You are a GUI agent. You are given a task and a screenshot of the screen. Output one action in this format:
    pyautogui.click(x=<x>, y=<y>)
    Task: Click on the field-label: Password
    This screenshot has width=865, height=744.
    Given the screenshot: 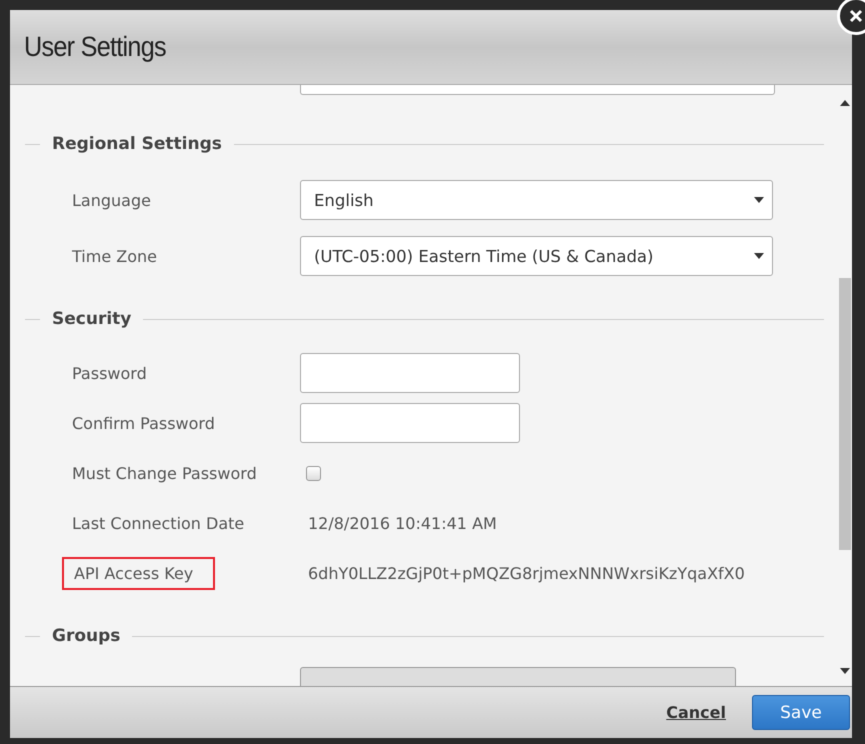 What is the action you would take?
    pyautogui.click(x=109, y=373)
    